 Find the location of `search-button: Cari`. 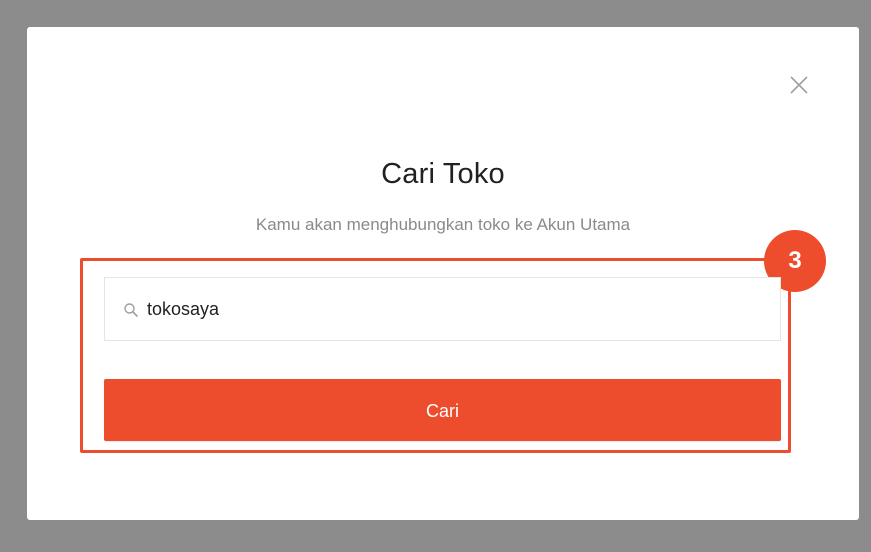

search-button: Cari is located at coordinates (442, 410).